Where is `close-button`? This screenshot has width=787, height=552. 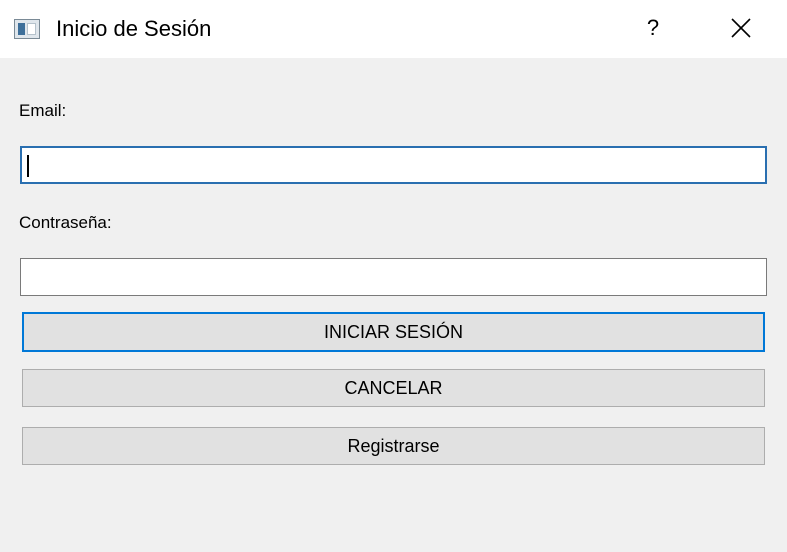
close-button is located at coordinates (741, 28).